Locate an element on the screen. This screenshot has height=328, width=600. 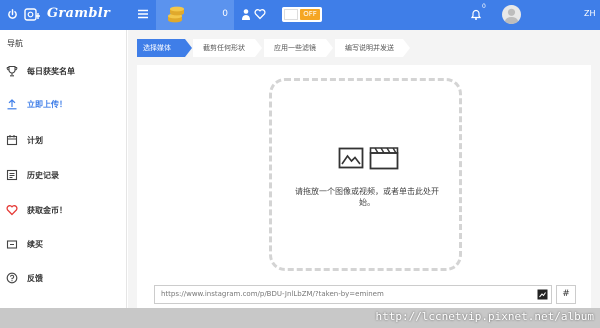
step-label: 截剪任何形状 is located at coordinates (224, 48).